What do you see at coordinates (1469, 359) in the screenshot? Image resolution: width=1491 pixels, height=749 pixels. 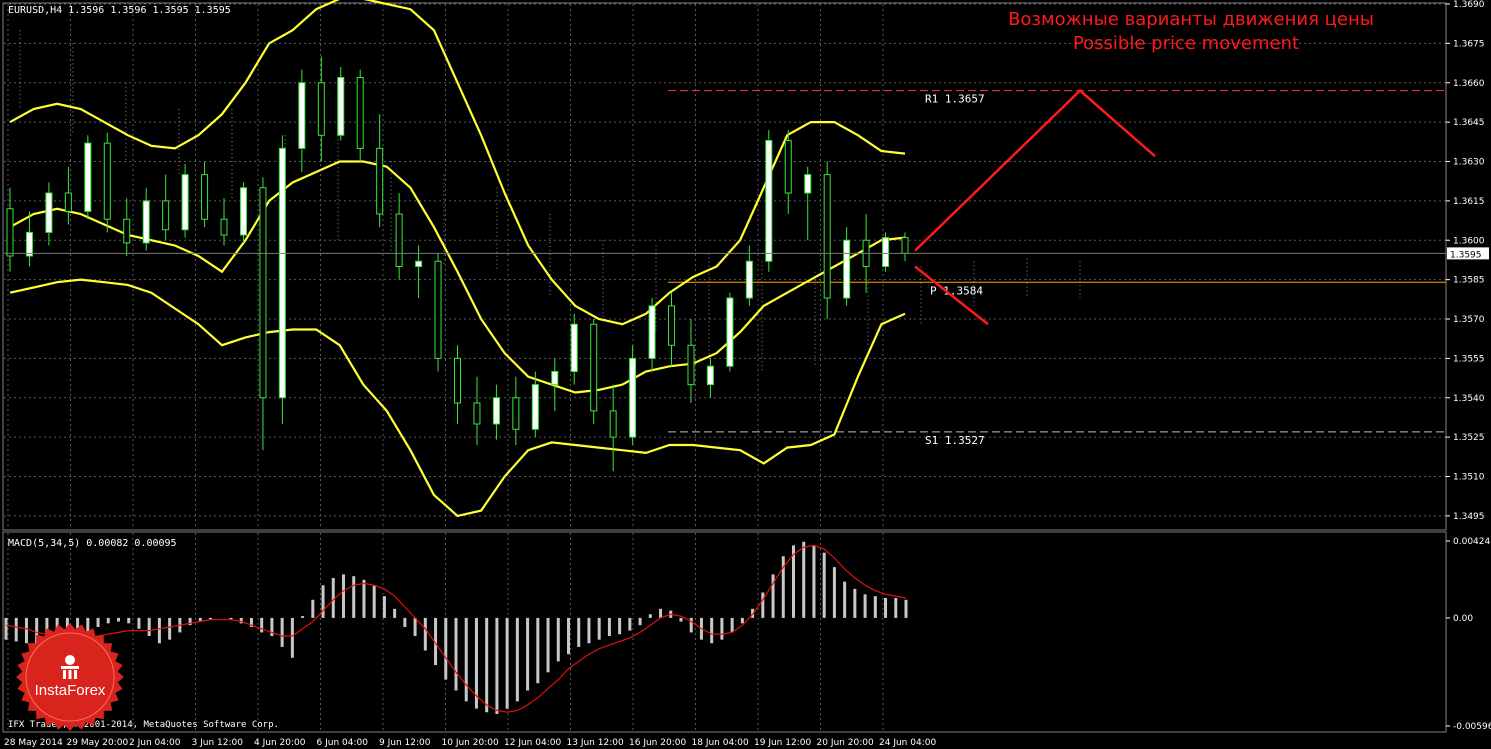 I see `price-tick-label: 1.3555` at bounding box center [1469, 359].